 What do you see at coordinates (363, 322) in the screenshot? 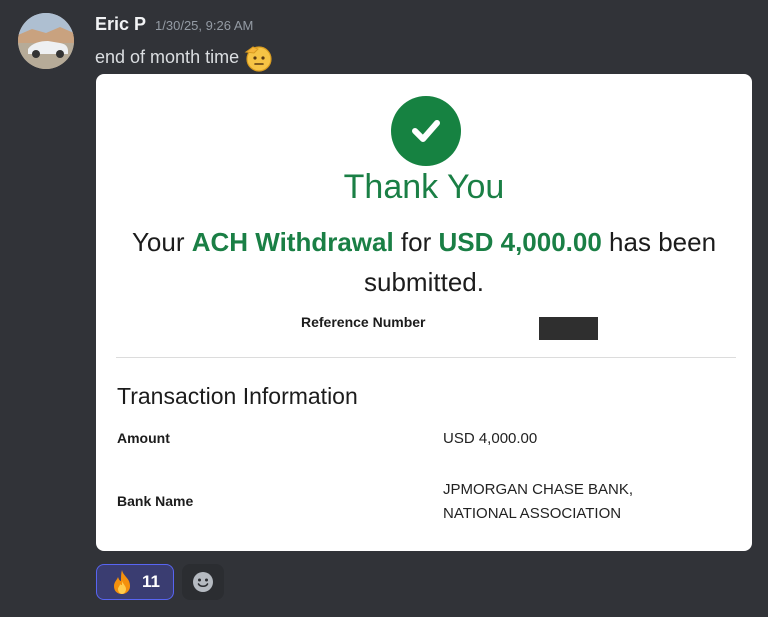
I see `reference-number-label: Reference Number` at bounding box center [363, 322].